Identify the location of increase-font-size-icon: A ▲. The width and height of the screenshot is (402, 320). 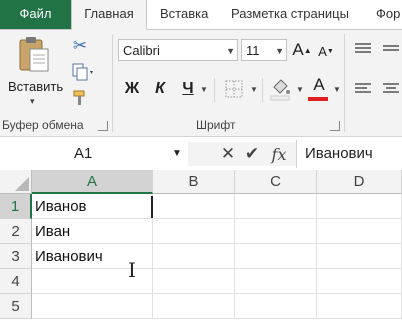
(302, 50).